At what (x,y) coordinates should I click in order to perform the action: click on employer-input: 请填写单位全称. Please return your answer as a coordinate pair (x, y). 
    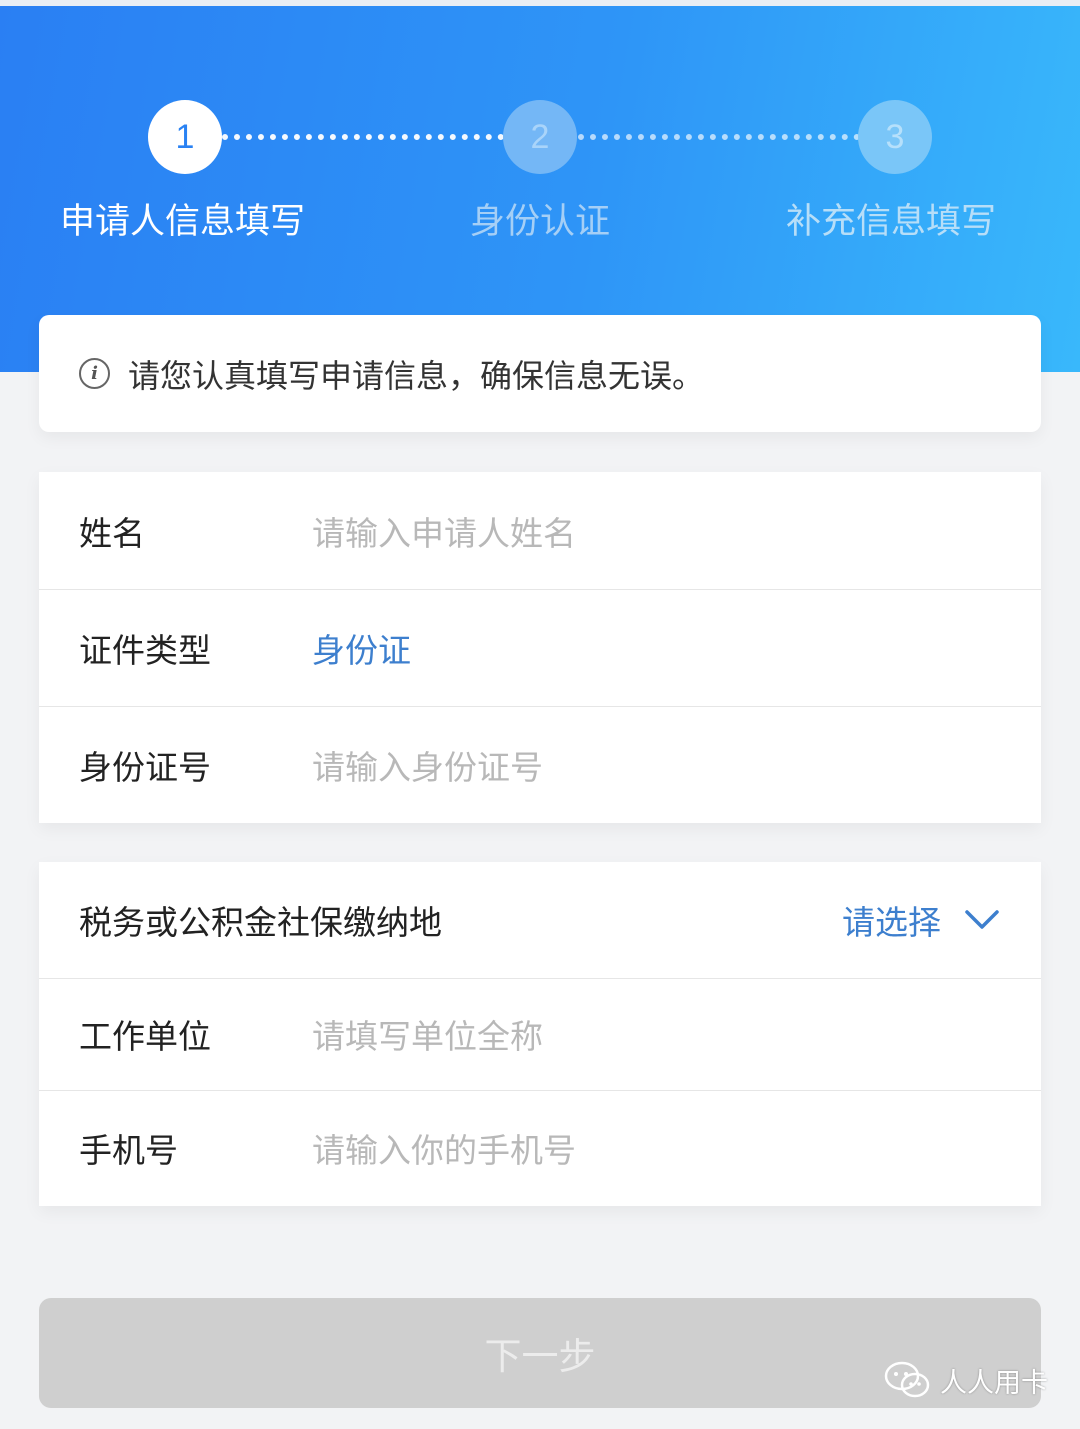
    Looking at the image, I should click on (427, 1034).